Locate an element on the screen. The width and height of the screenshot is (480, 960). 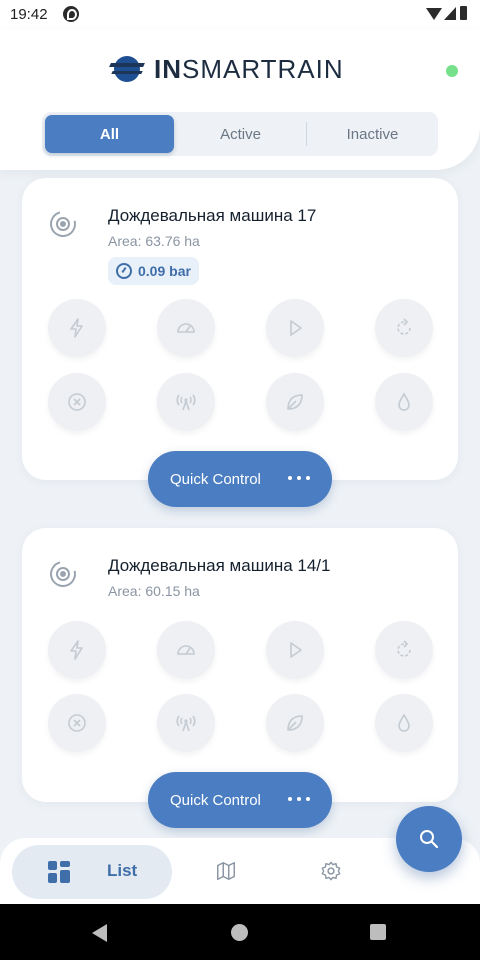
recents-icon is located at coordinates (378, 932).